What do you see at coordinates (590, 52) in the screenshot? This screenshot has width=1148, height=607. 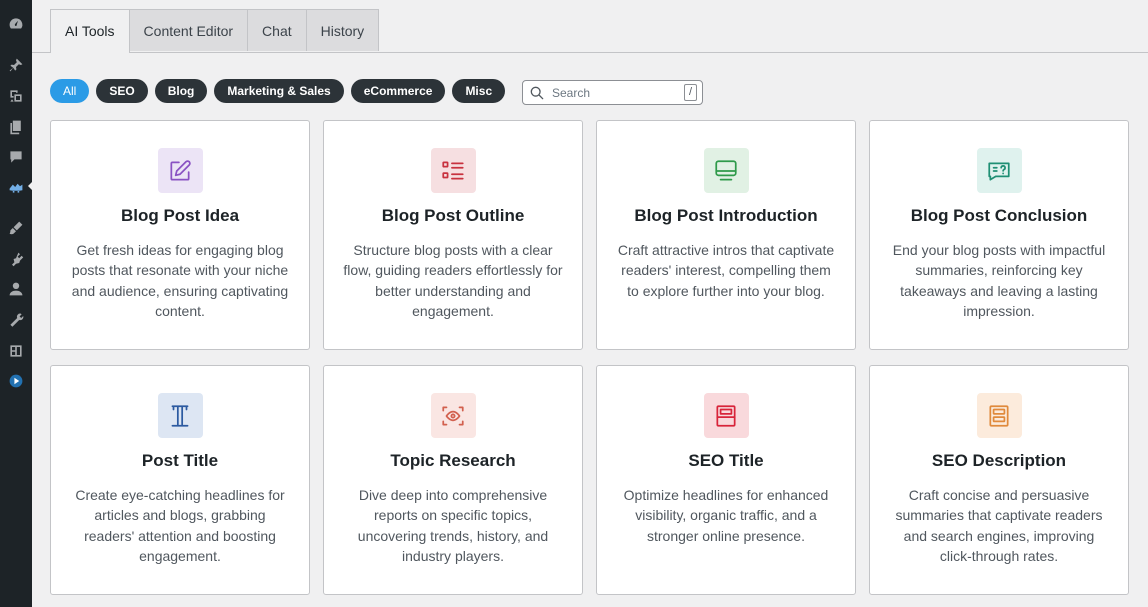 I see `tab-divider` at bounding box center [590, 52].